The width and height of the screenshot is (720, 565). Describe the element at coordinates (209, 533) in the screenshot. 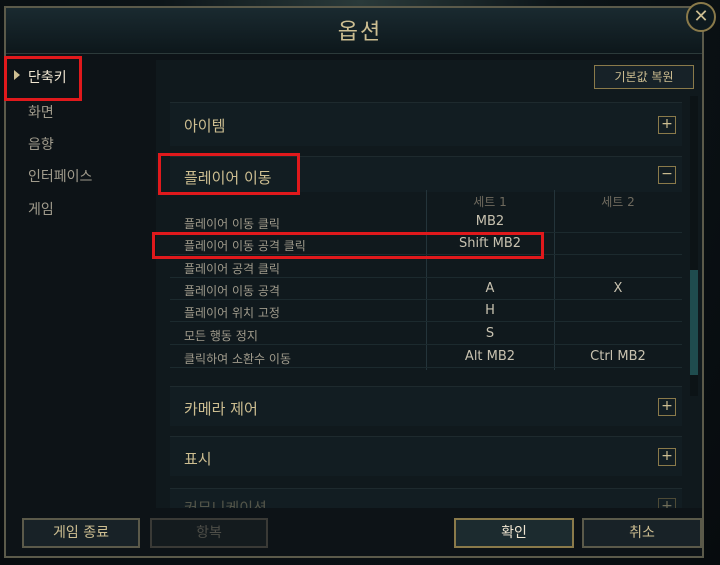

I see `surrender-button: 항복` at that location.